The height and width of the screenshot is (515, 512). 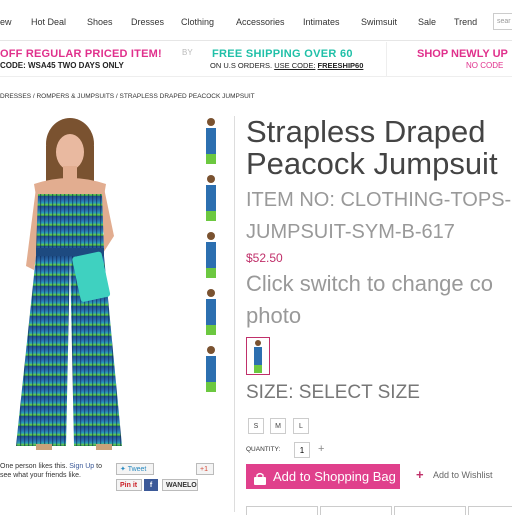 What do you see at coordinates (197, 22) in the screenshot?
I see `nav-item-clothing: Clothing` at bounding box center [197, 22].